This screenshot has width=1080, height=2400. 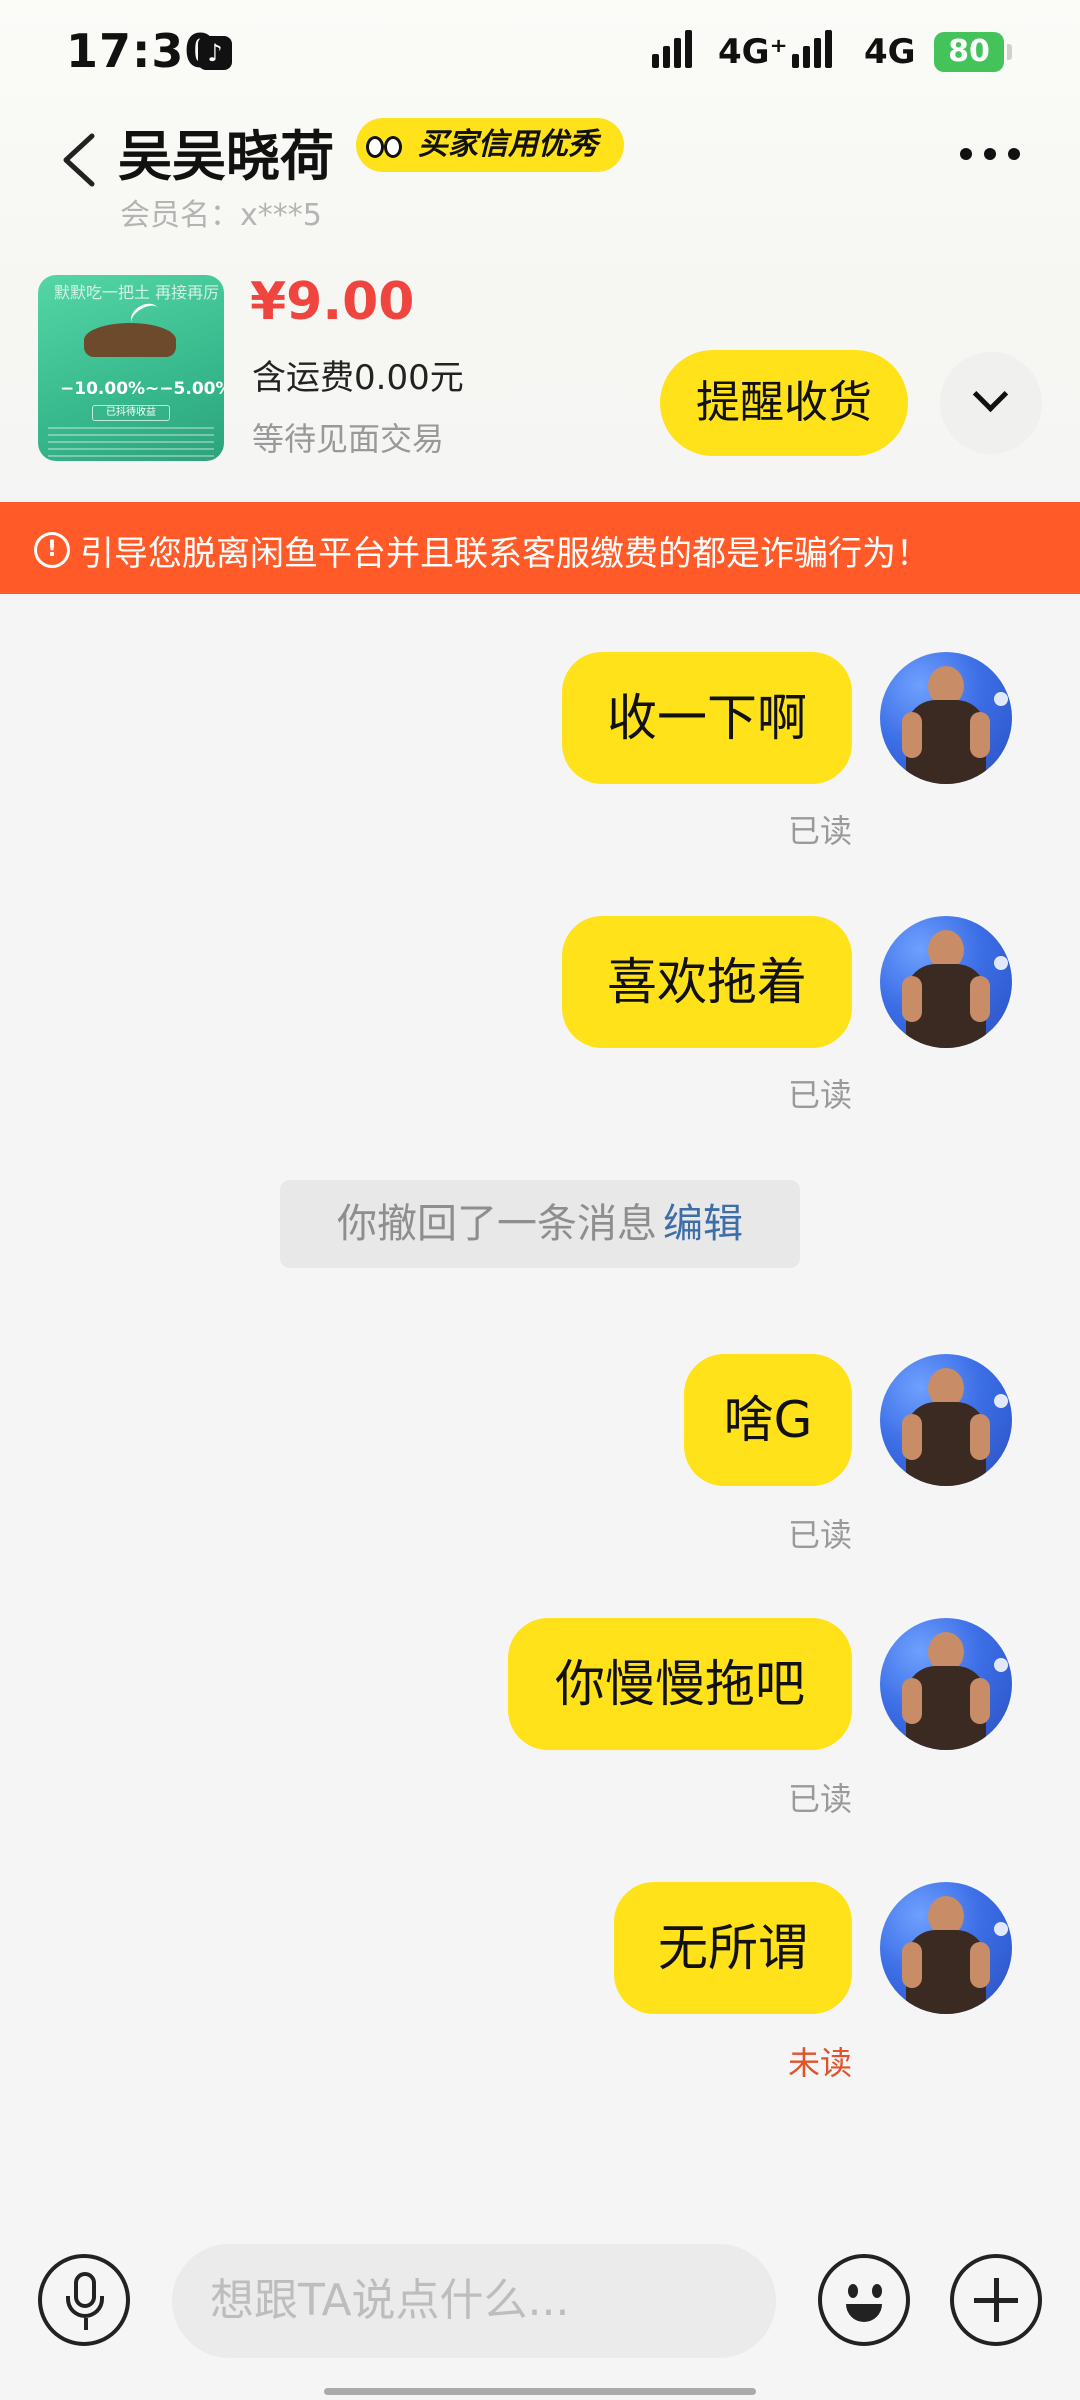 I want to click on edit-recalled-link: 编辑, so click(x=703, y=1224).